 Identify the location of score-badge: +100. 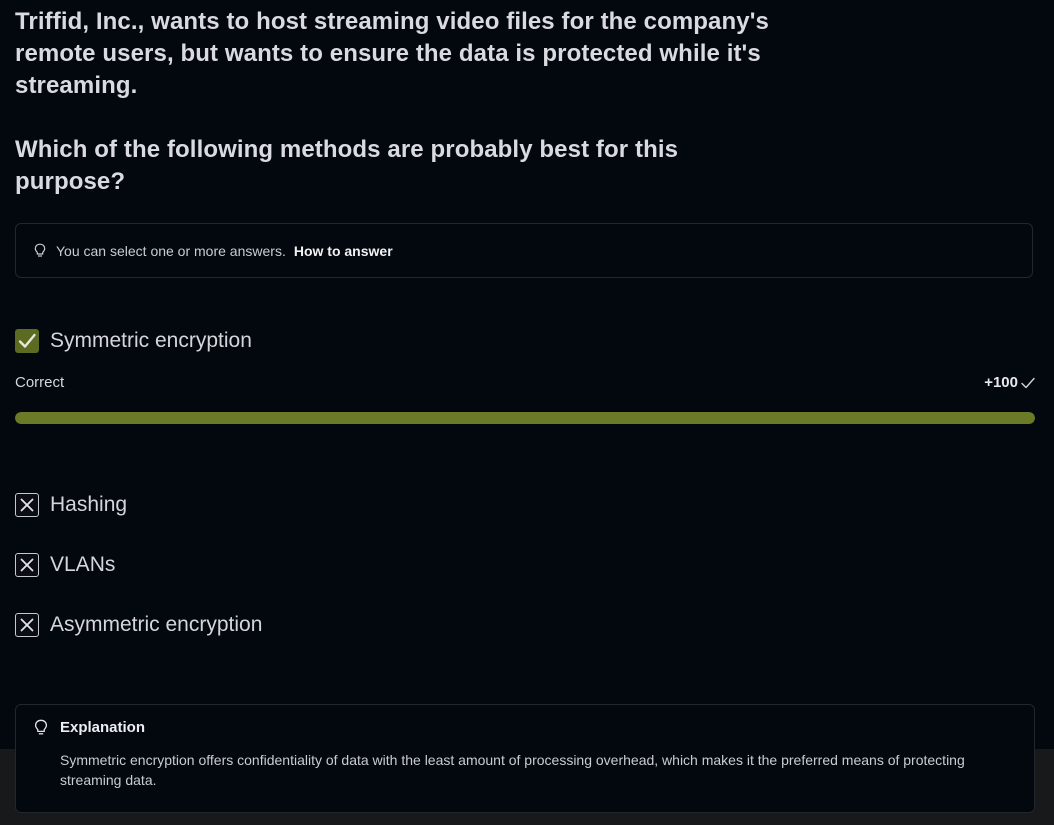
(1009, 382).